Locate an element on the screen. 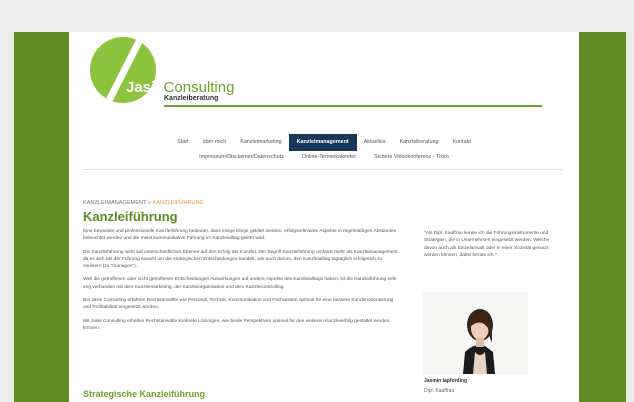 Image resolution: width=634 pixels, height=402 pixels. nav-item-imprint: Impressum/Disclaimer/Datenschutz is located at coordinates (241, 157).